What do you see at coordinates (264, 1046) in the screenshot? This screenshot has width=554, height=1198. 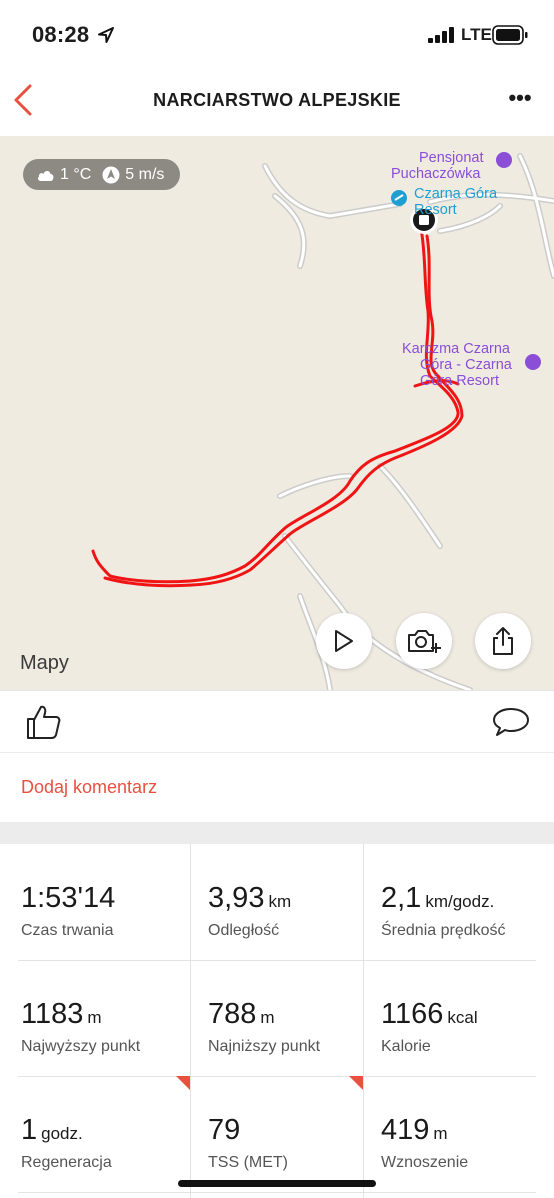 I see `stat-label: Najniższy punkt` at bounding box center [264, 1046].